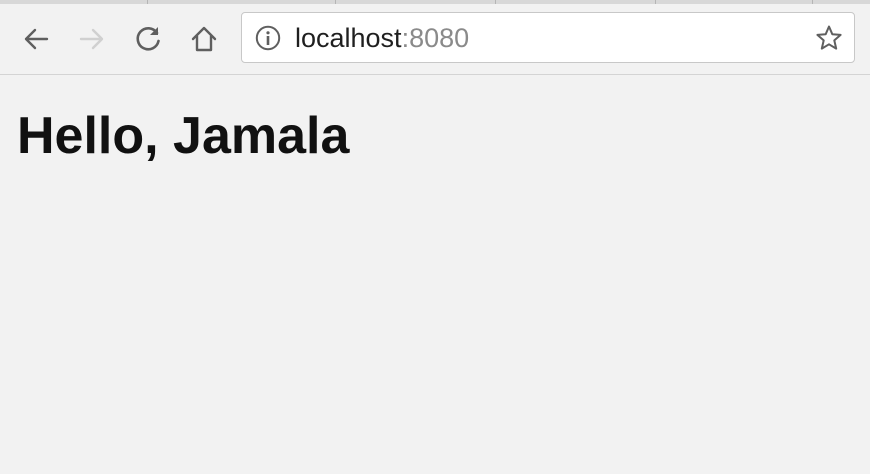  What do you see at coordinates (183, 136) in the screenshot?
I see `page-heading: Hello, Jamala` at bounding box center [183, 136].